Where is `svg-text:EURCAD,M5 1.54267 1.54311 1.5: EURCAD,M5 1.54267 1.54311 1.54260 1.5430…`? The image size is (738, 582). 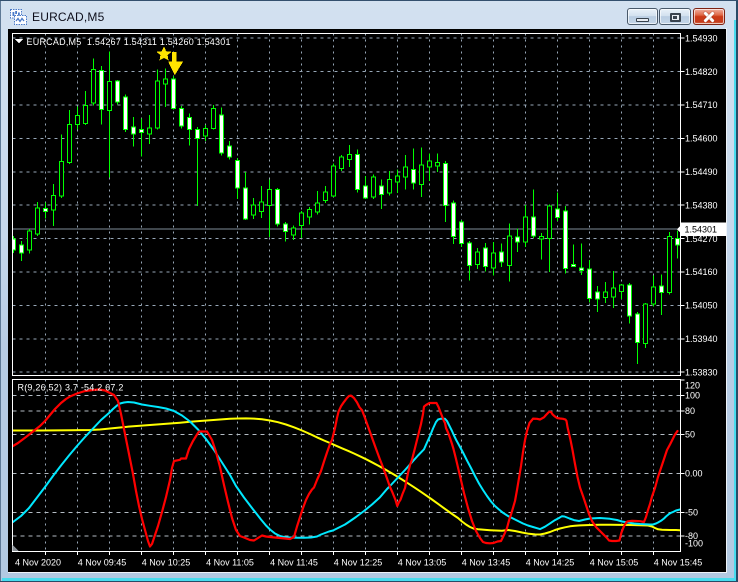
svg-text:EURCAD,M5 1.54267 1.54311 1.5: EURCAD,M5 1.54267 1.54311 1.54260 1.5430… is located at coordinates (129, 42).